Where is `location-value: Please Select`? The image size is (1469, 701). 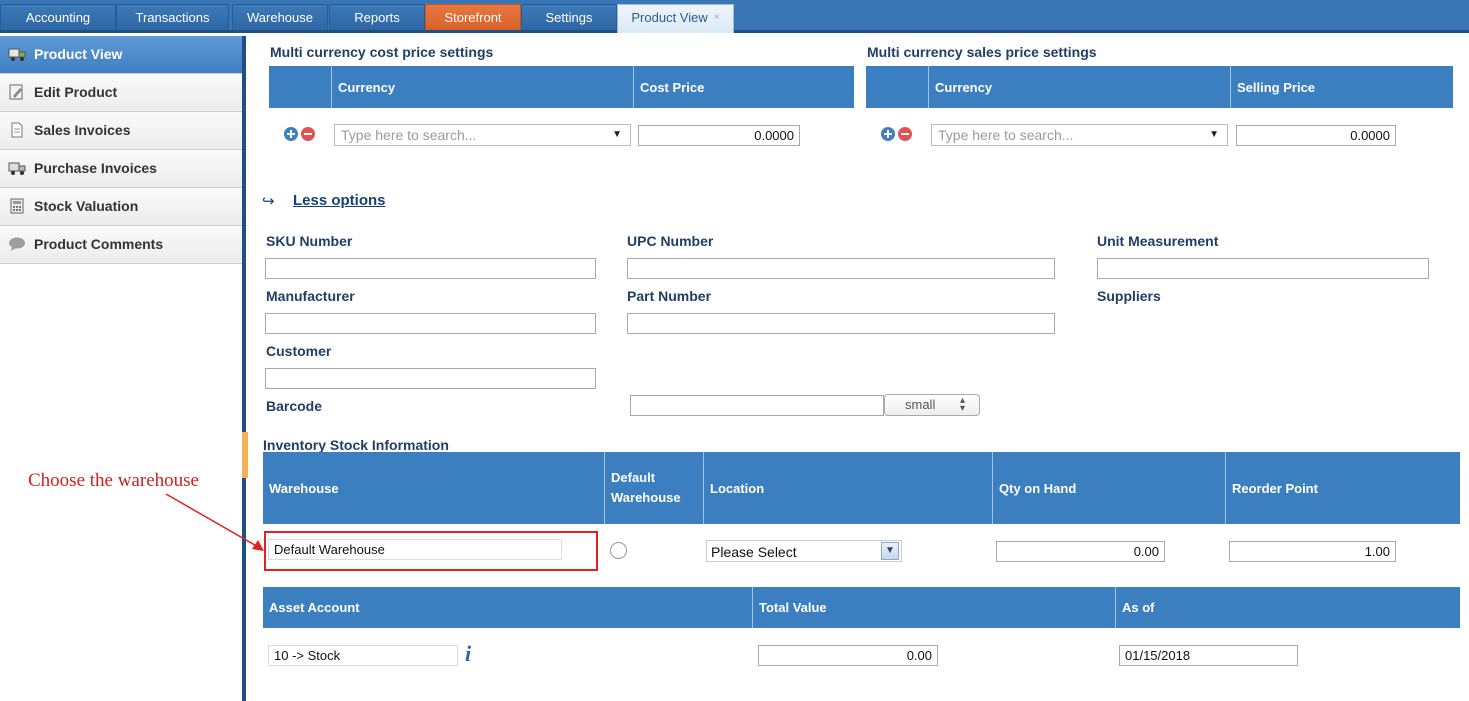
location-value: Please Select is located at coordinates (754, 552).